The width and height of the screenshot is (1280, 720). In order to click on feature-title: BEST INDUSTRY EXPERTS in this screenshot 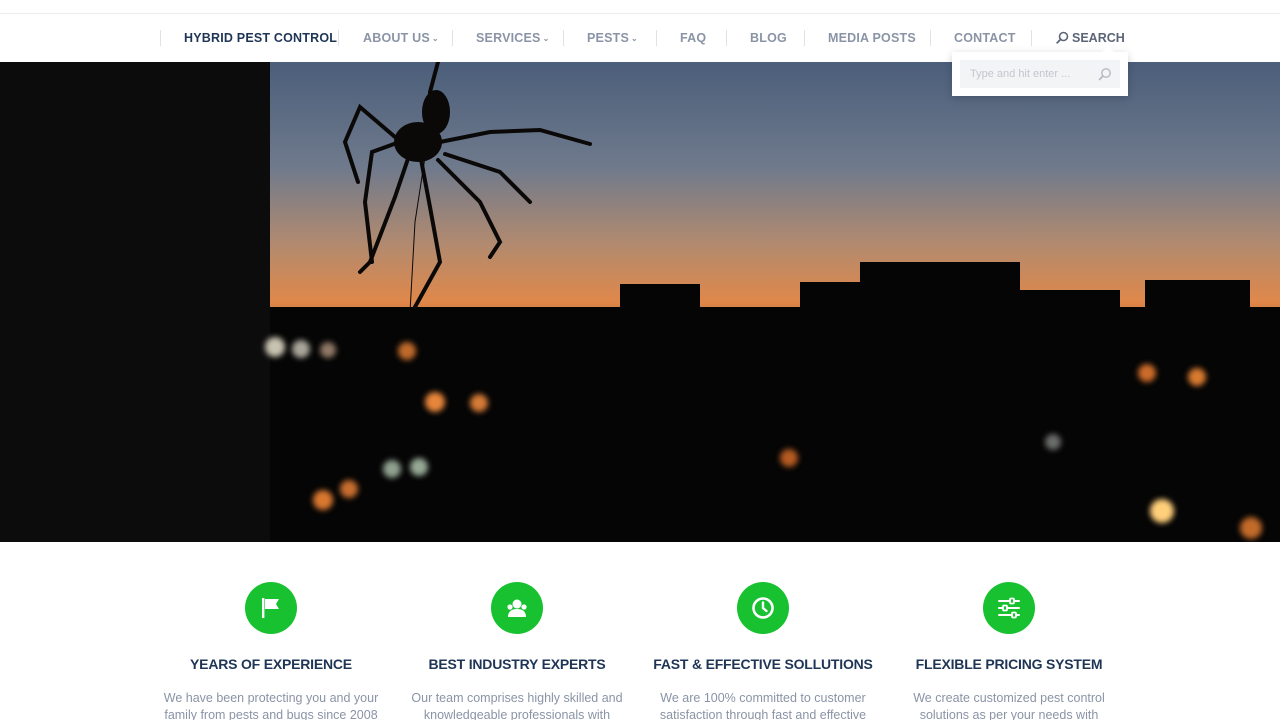, I will do `click(517, 664)`.